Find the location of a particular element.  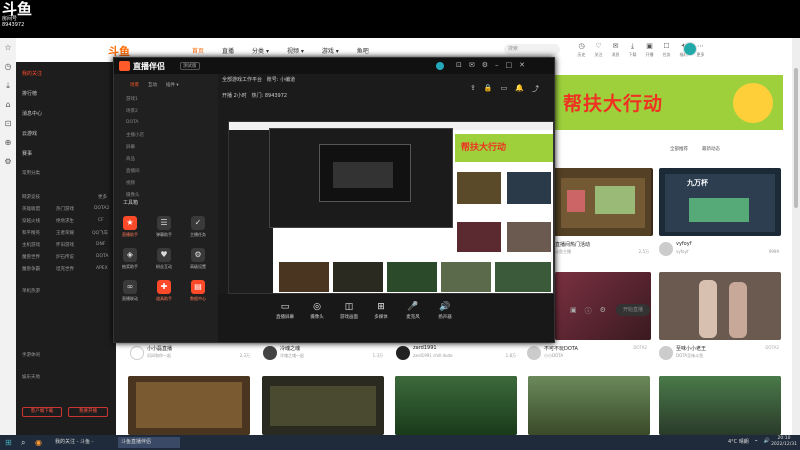

header-live: ▣ 开播 is located at coordinates (649, 50).